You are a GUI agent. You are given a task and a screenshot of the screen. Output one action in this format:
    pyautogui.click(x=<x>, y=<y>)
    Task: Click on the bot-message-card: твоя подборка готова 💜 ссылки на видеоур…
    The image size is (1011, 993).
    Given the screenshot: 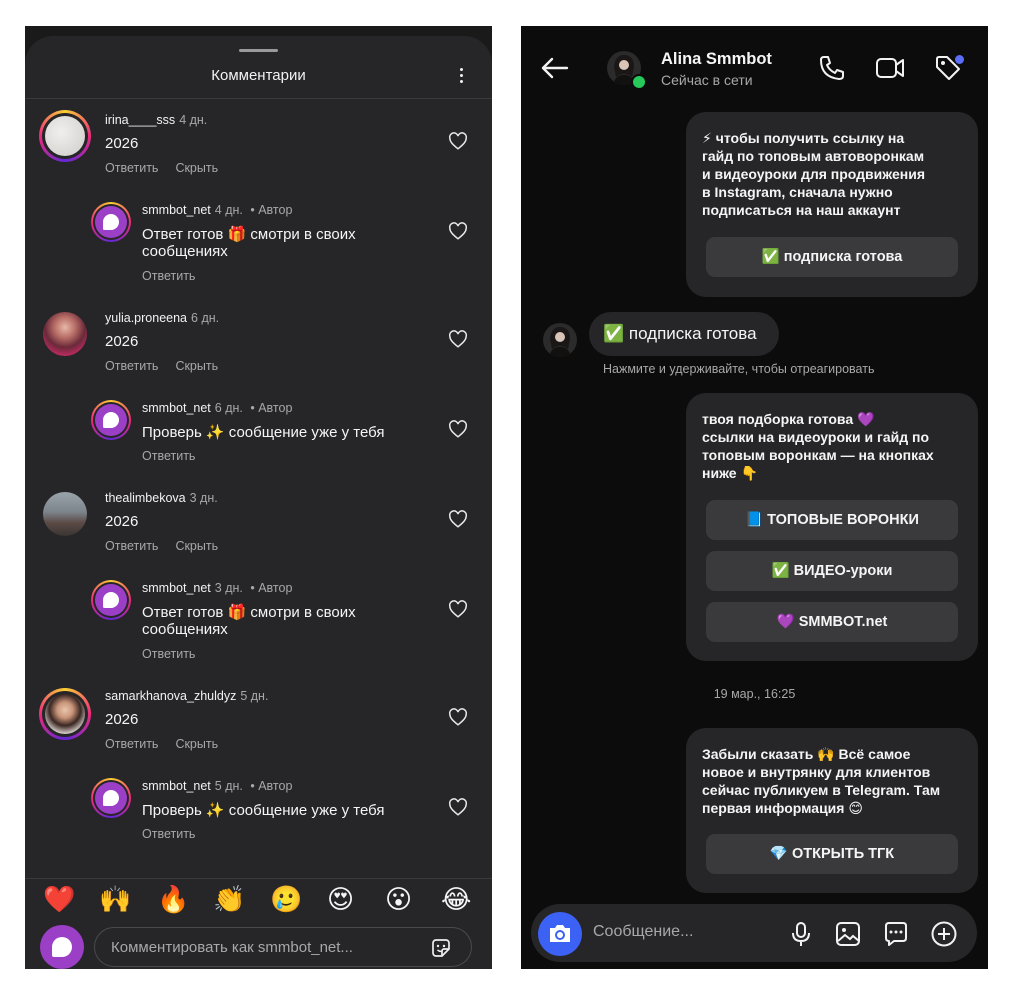 What is the action you would take?
    pyautogui.click(x=832, y=527)
    